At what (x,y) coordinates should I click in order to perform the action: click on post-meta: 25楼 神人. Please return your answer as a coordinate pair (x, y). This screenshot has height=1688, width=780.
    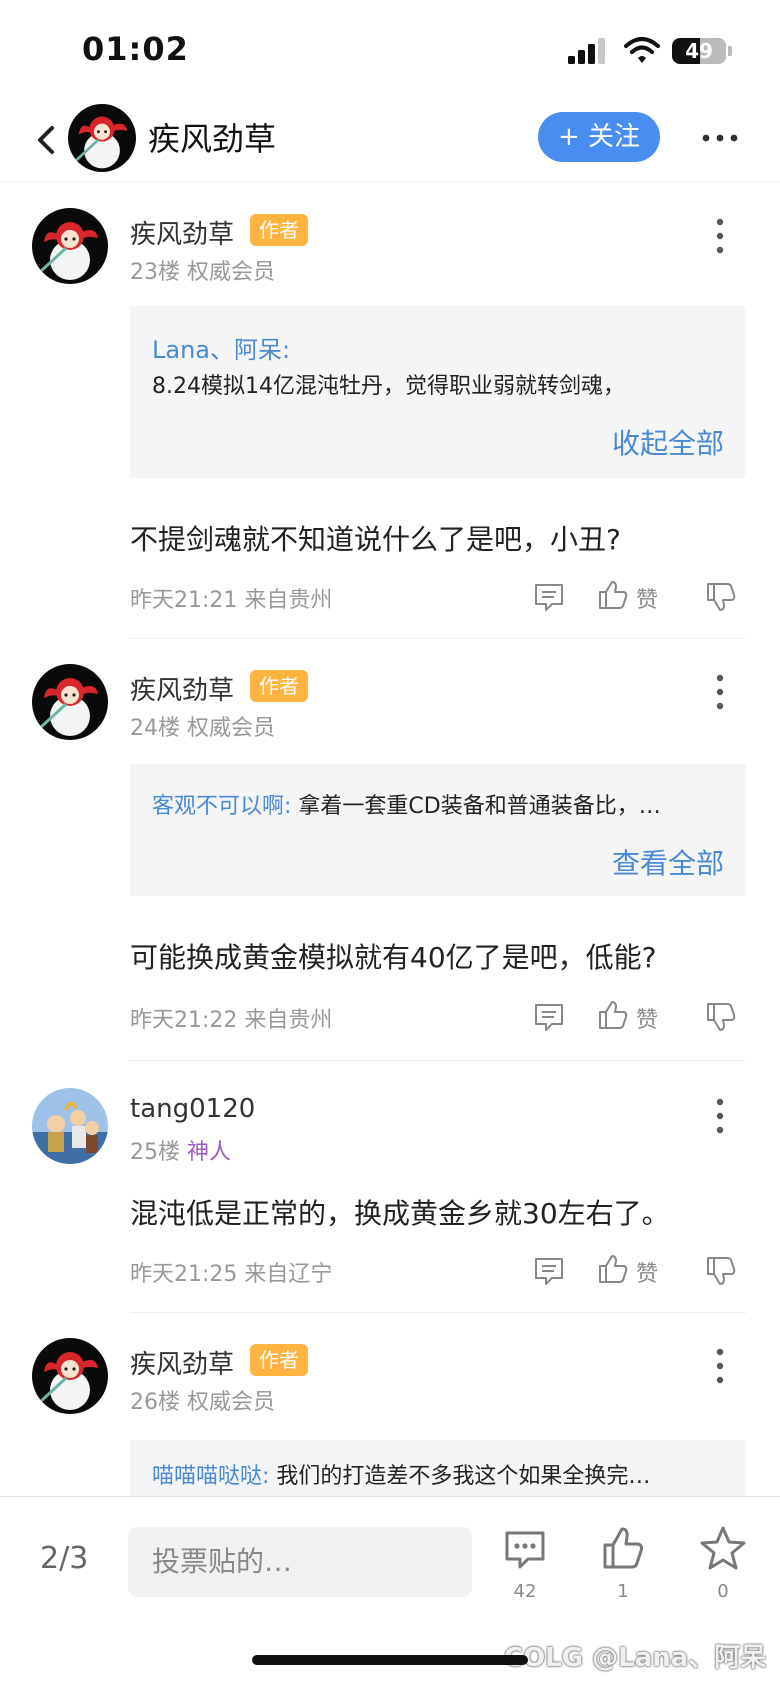
    Looking at the image, I should click on (180, 1150).